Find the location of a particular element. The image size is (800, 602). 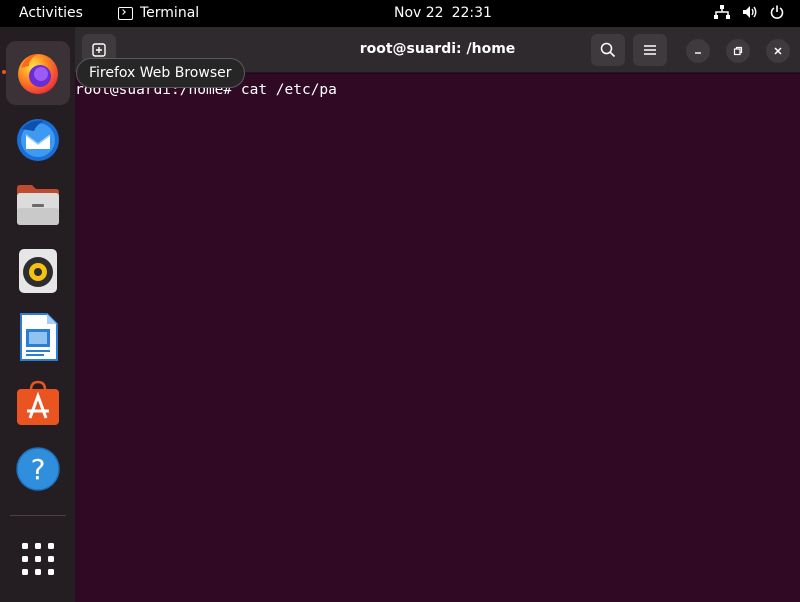

maximize-button is located at coordinates (738, 51).